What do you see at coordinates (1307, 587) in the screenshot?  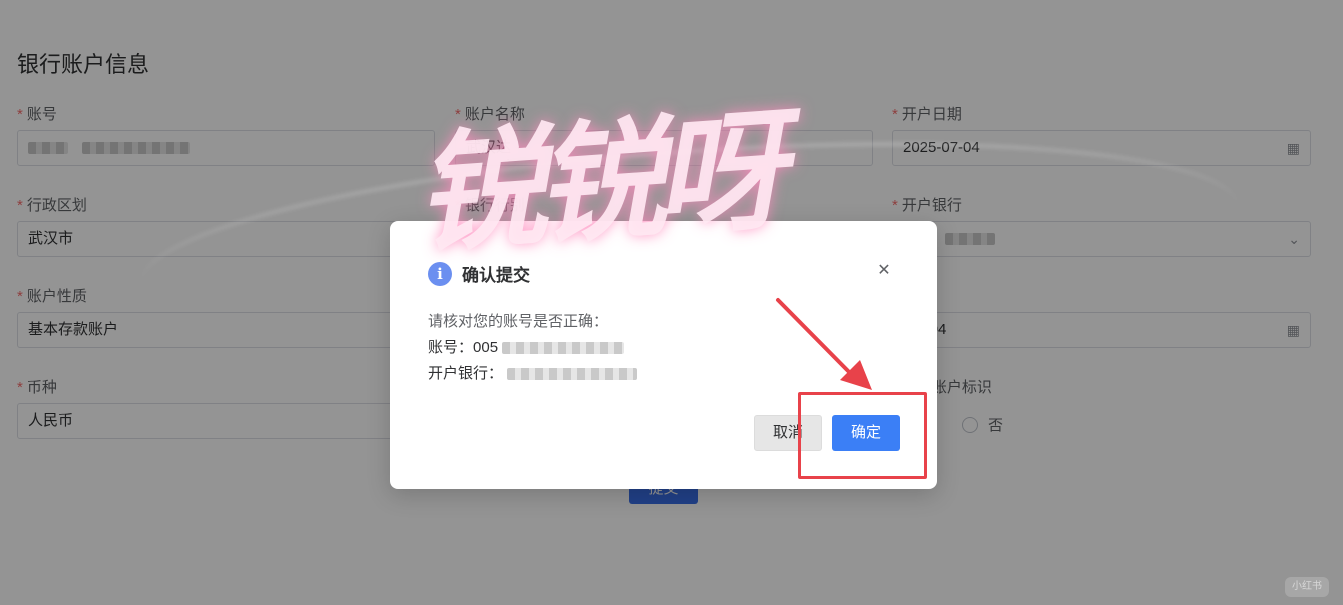 I see `corner-watermark: 小红书` at bounding box center [1307, 587].